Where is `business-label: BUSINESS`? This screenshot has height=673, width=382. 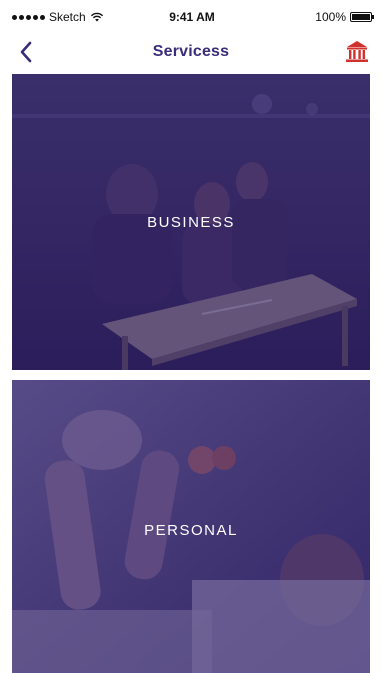 business-label: BUSINESS is located at coordinates (191, 222).